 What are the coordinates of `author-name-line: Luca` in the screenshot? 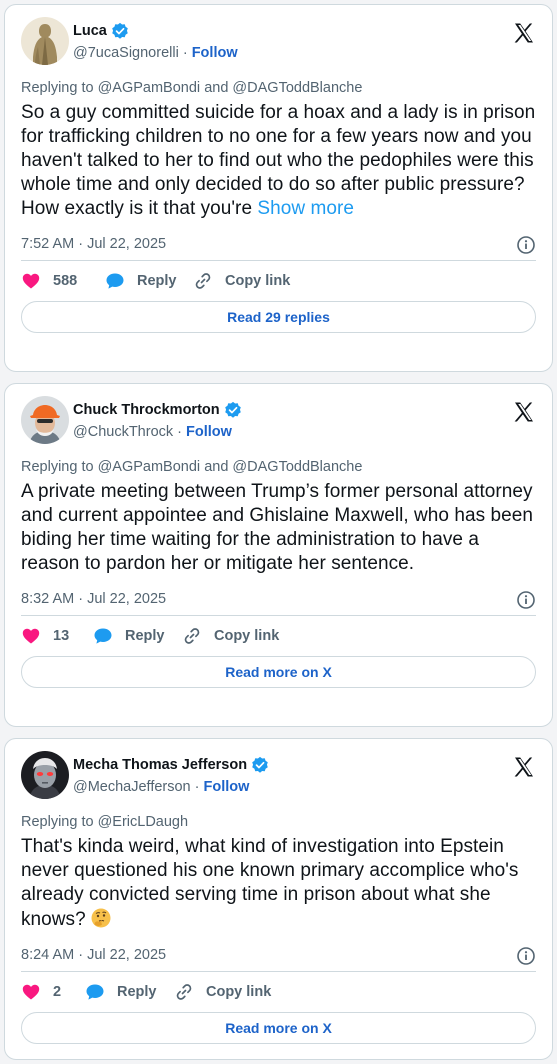 It's located at (101, 31).